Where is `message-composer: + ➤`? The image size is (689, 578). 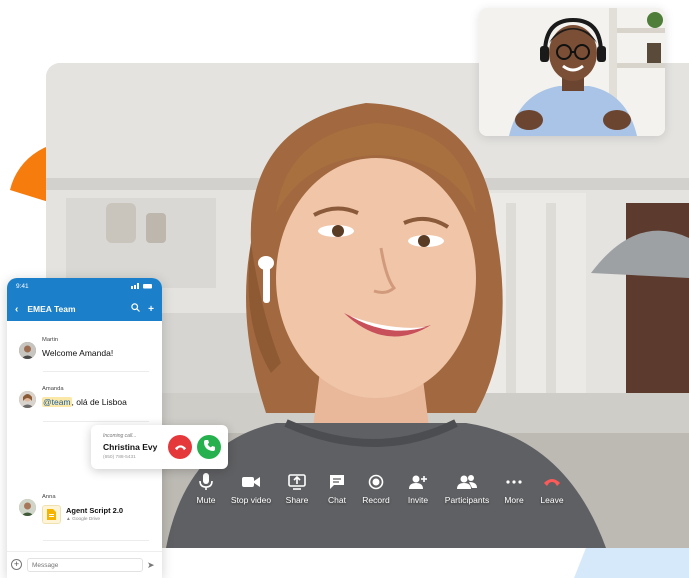
message-composer: + ➤ is located at coordinates (84, 564).